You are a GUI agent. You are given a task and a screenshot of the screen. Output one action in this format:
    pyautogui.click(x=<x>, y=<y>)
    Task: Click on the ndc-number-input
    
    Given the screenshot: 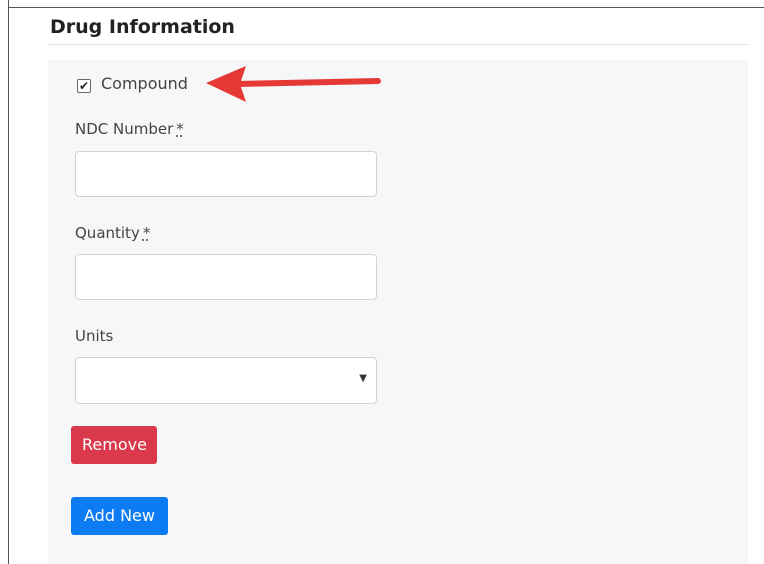 What is the action you would take?
    pyautogui.click(x=226, y=174)
    